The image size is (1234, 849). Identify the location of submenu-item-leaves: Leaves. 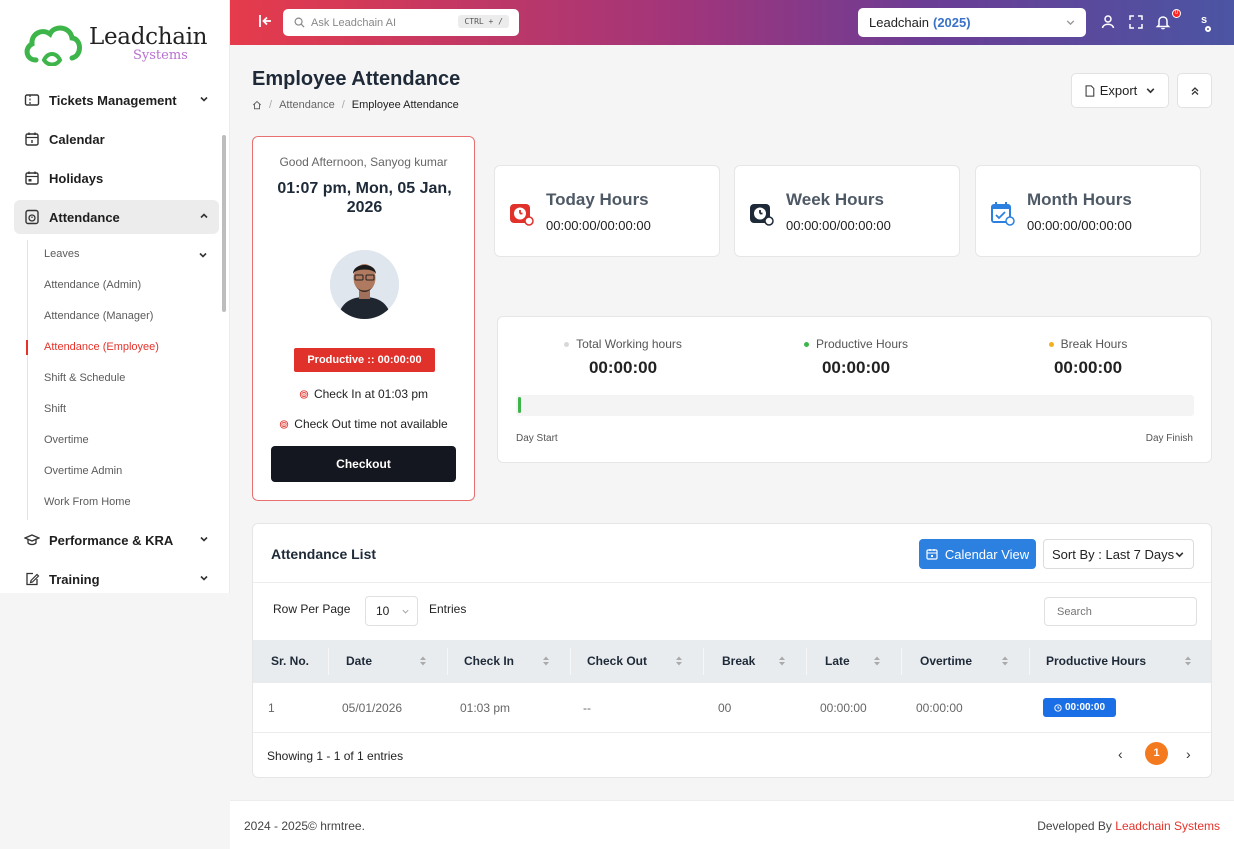
(126, 254).